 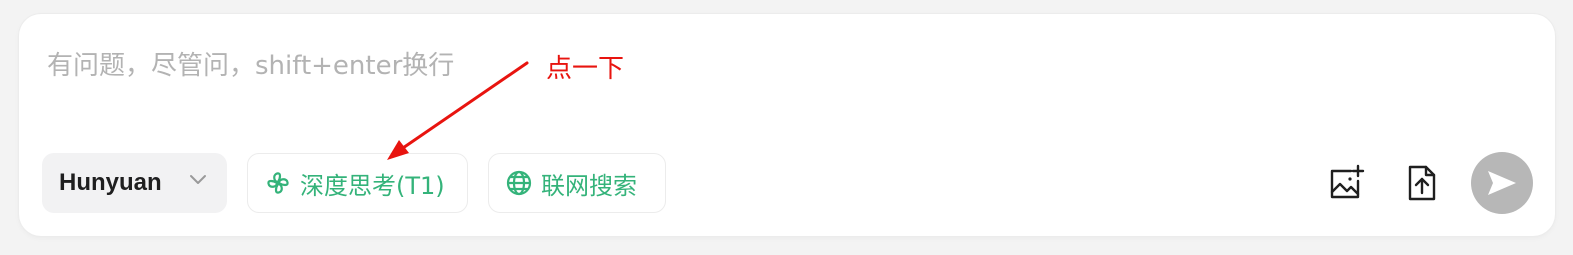 I want to click on send-button, so click(x=1502, y=183).